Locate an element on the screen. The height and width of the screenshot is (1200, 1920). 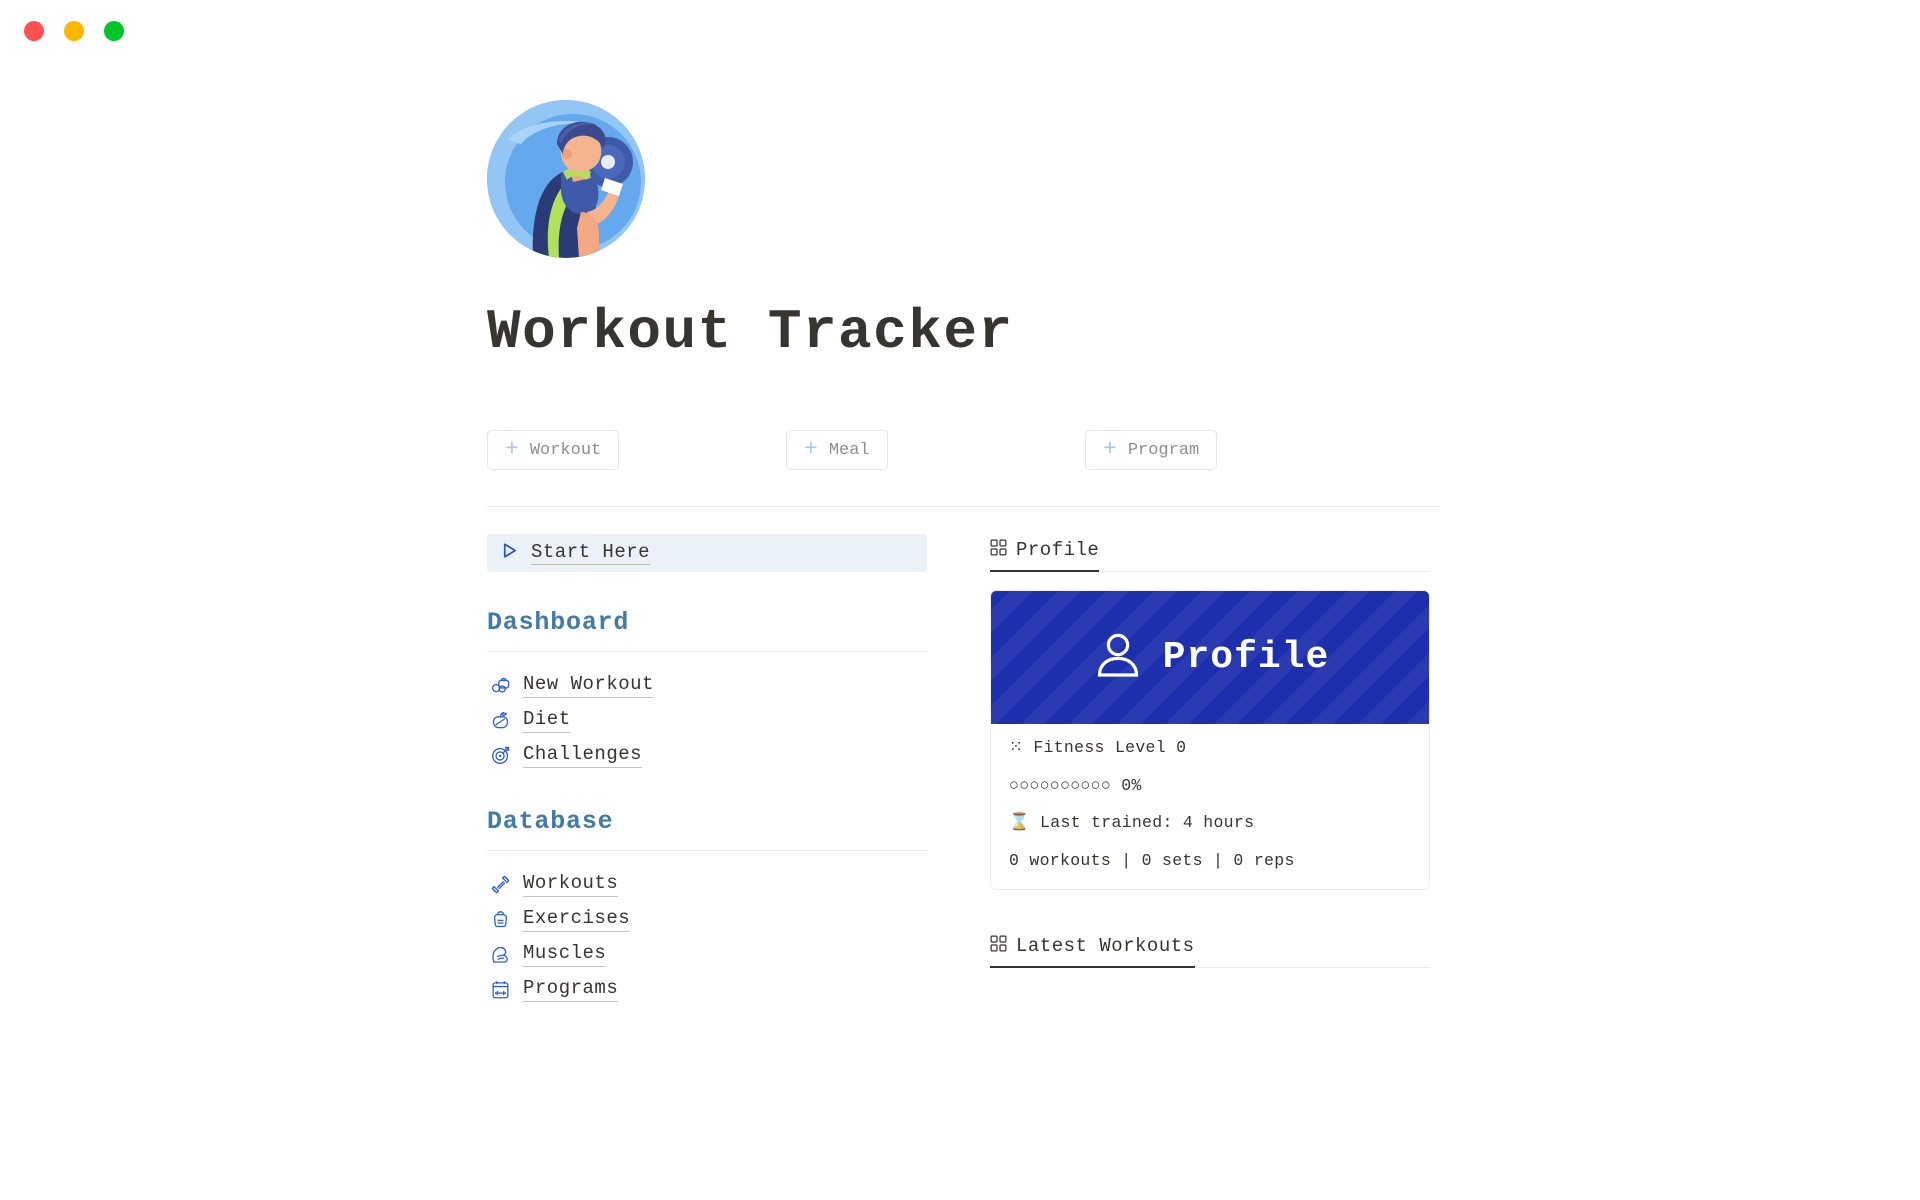
dashboard-nav-list: New Workout Diet Challenges is located at coordinates (707, 720).